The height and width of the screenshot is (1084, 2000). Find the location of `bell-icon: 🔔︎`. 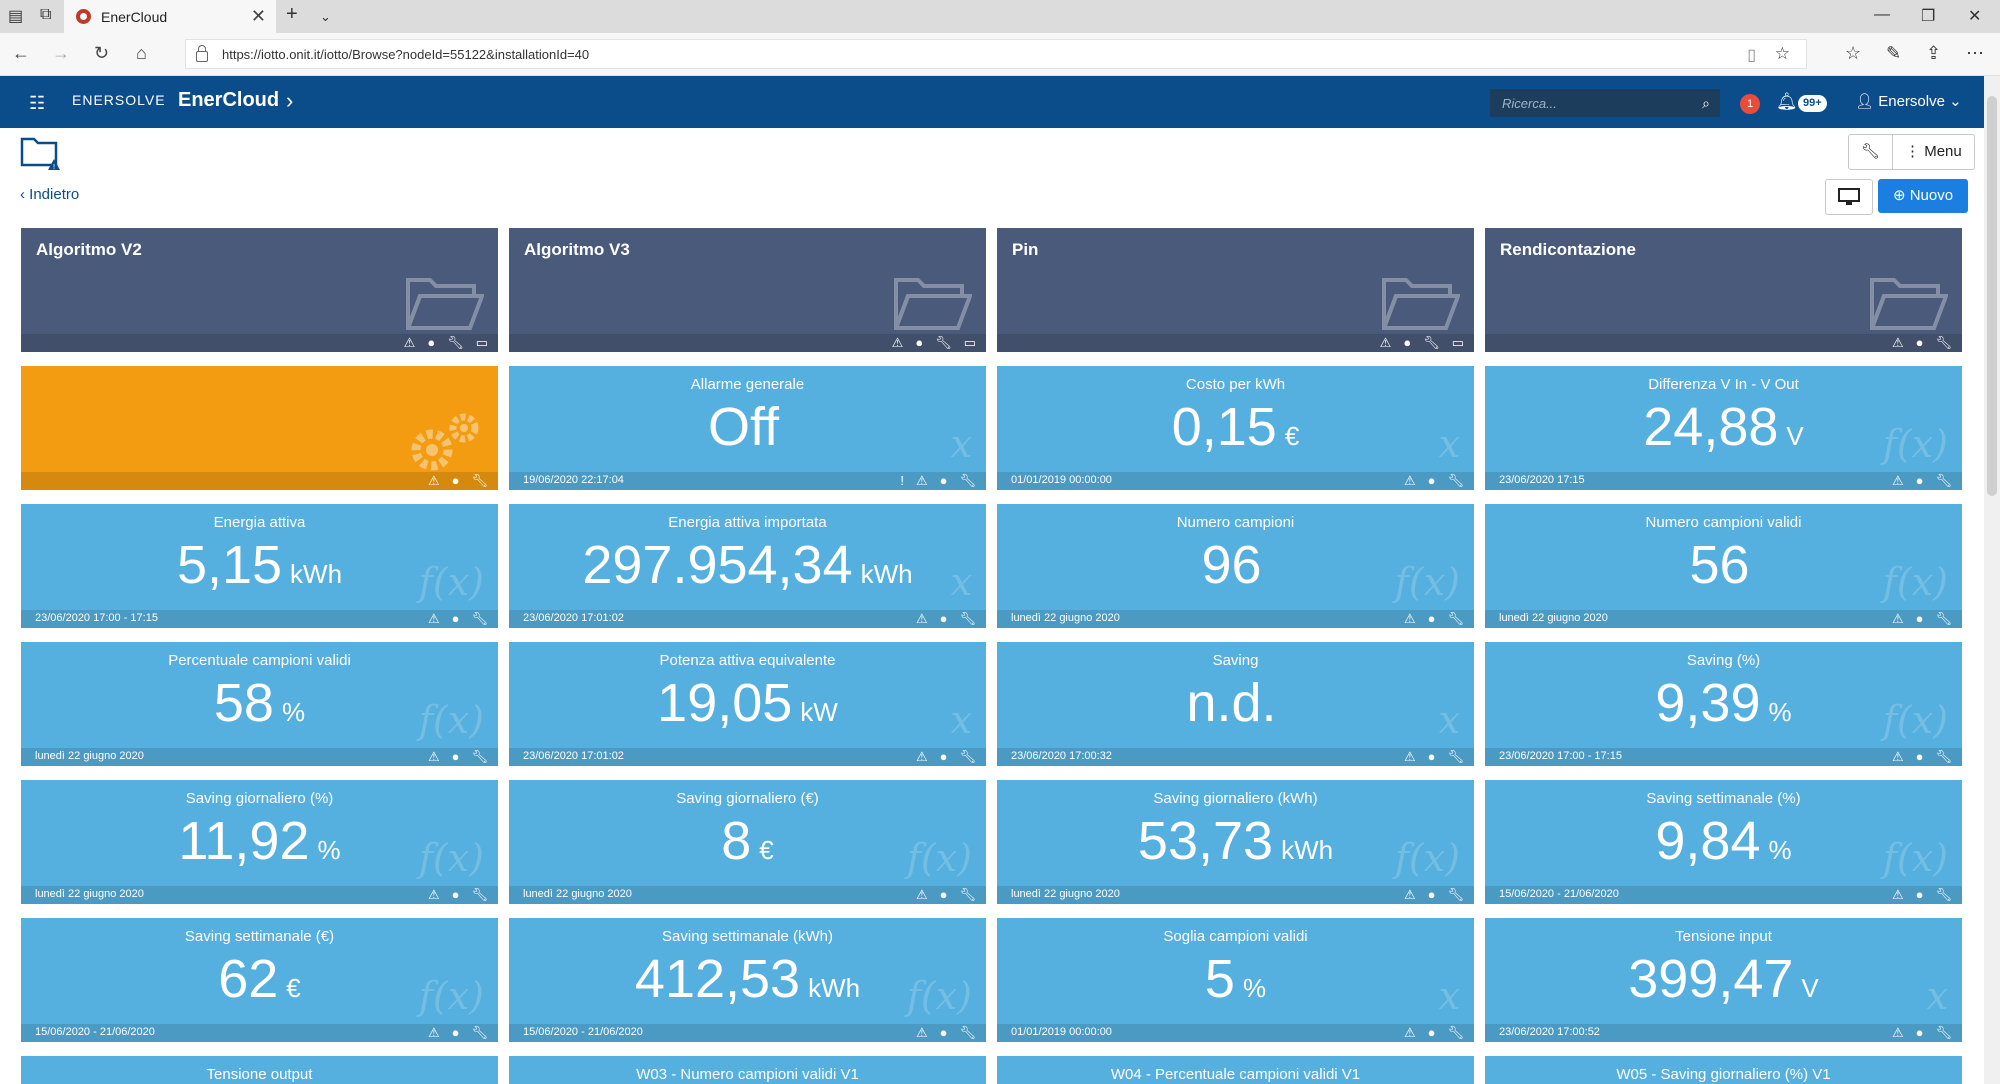

bell-icon: 🔔︎ is located at coordinates (1787, 102).